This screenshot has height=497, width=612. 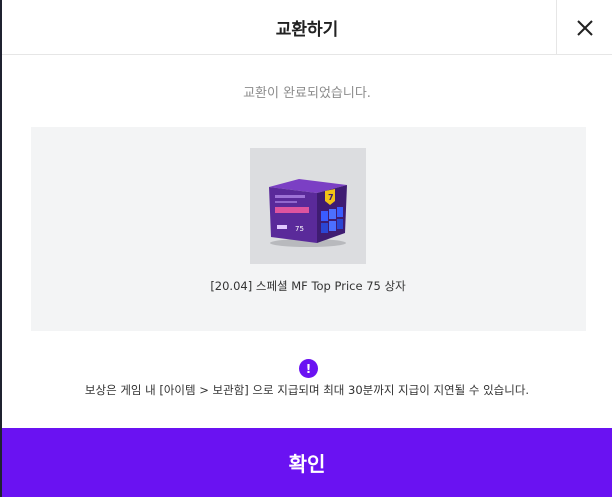 I want to click on reward-item-name: [20.04] 스페셜 MF Top Price 75 상자, so click(x=308, y=286).